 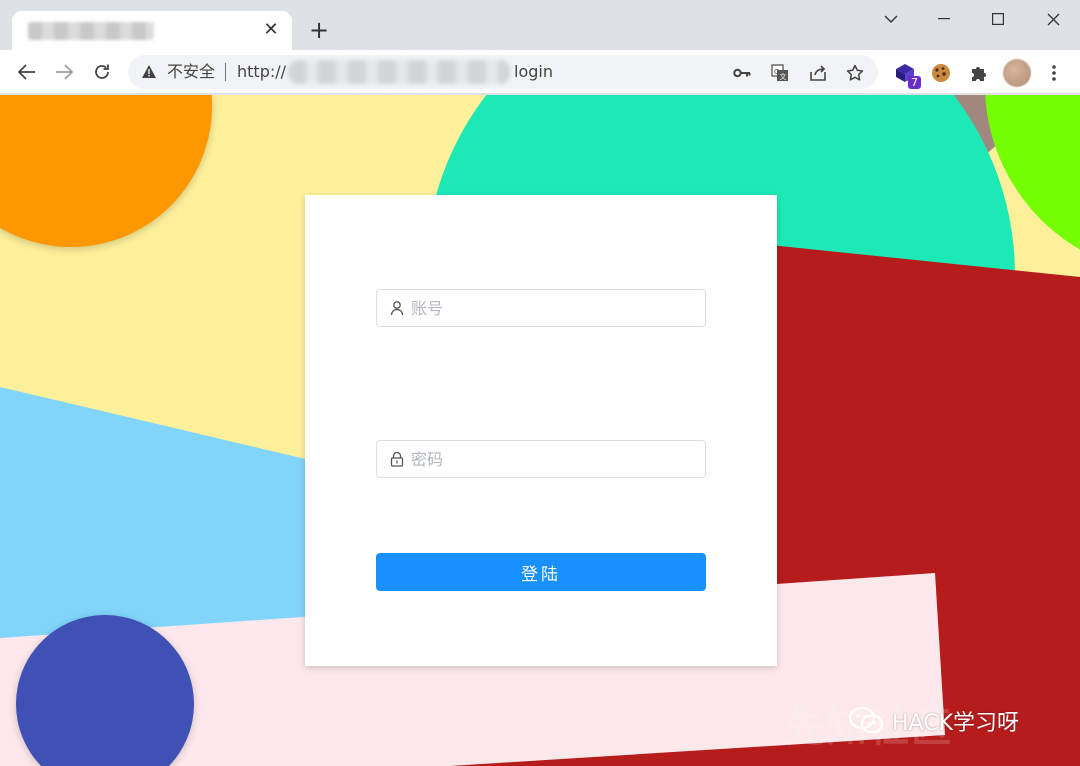 What do you see at coordinates (998, 19) in the screenshot?
I see `maximize-icon` at bounding box center [998, 19].